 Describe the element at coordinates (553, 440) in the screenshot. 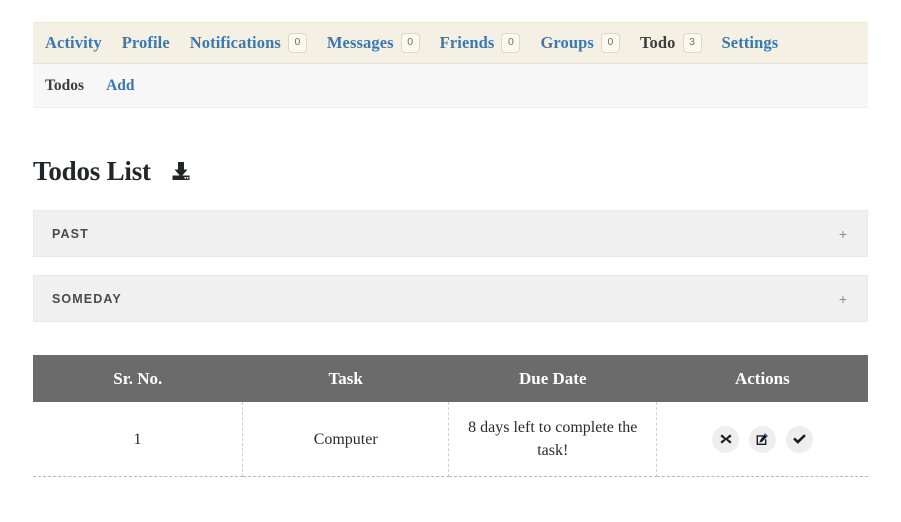

I see `cell-due-date: 8 days left to complete the task!` at that location.